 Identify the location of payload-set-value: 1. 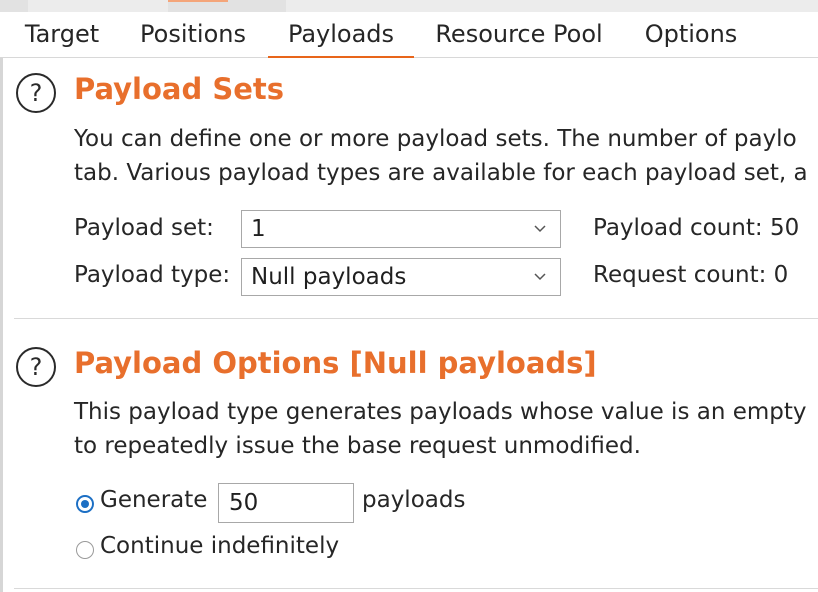
(258, 229).